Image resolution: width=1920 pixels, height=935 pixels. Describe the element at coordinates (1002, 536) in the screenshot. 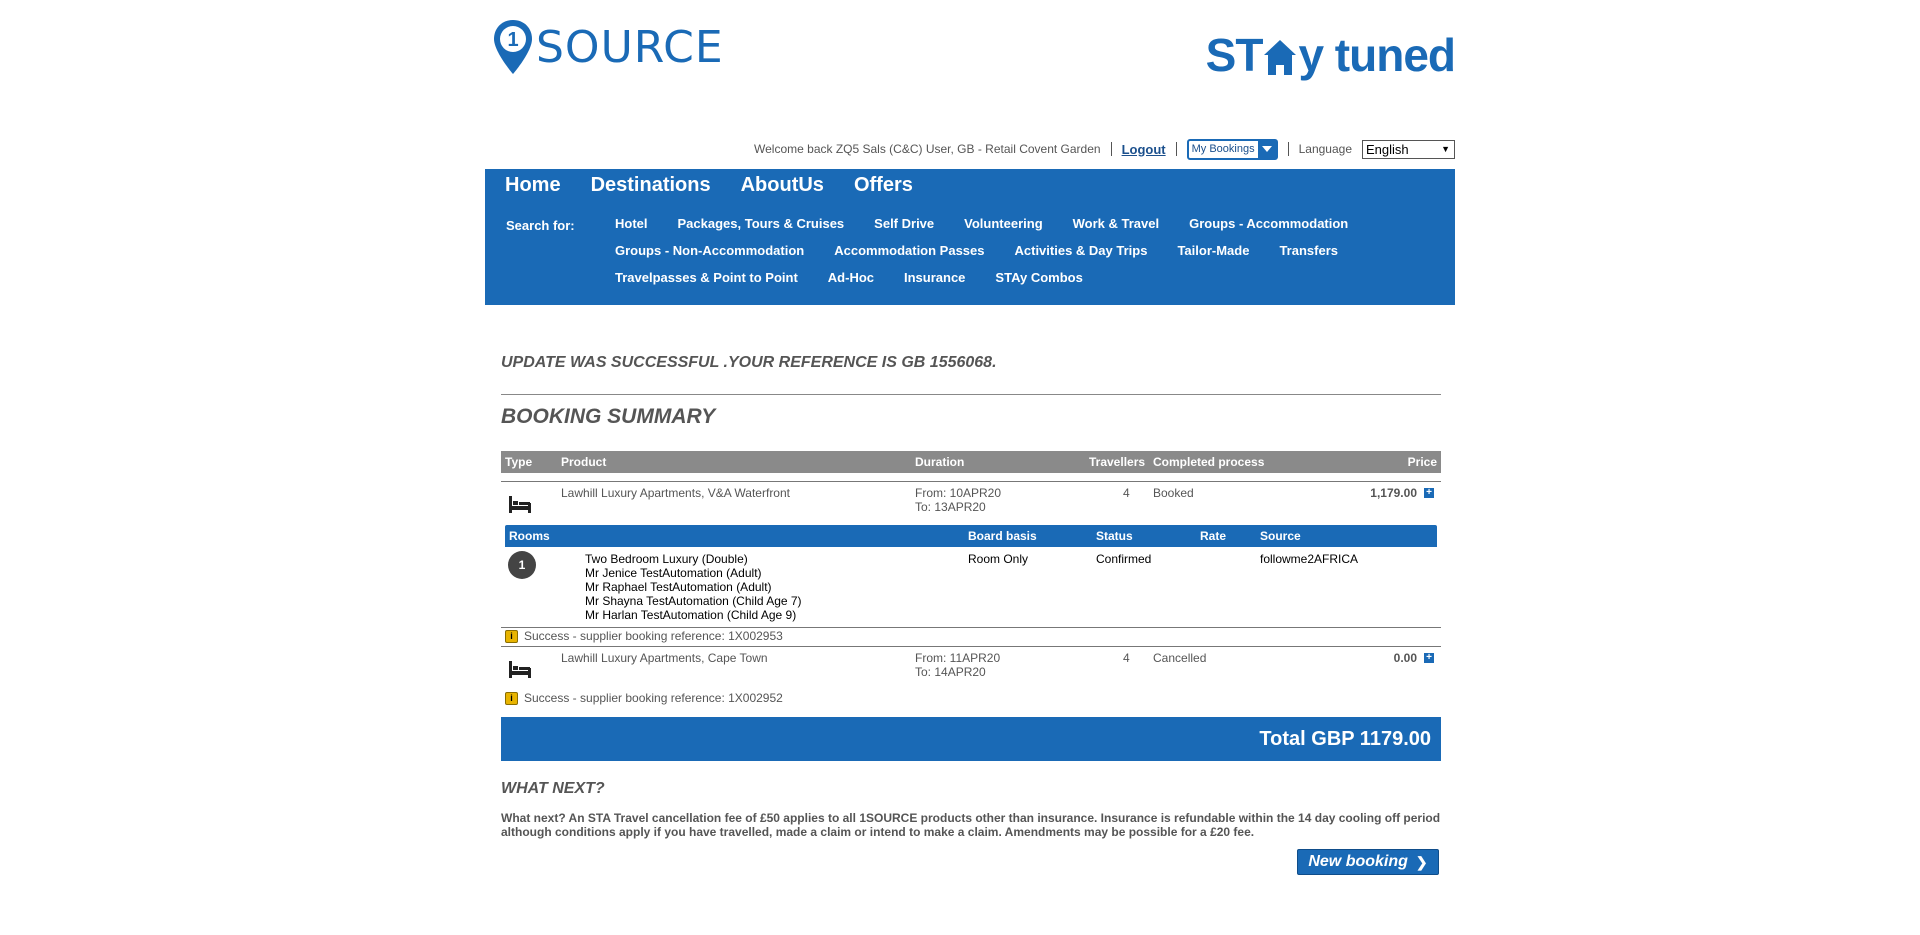

I see `col-board-basis: Board basis` at that location.